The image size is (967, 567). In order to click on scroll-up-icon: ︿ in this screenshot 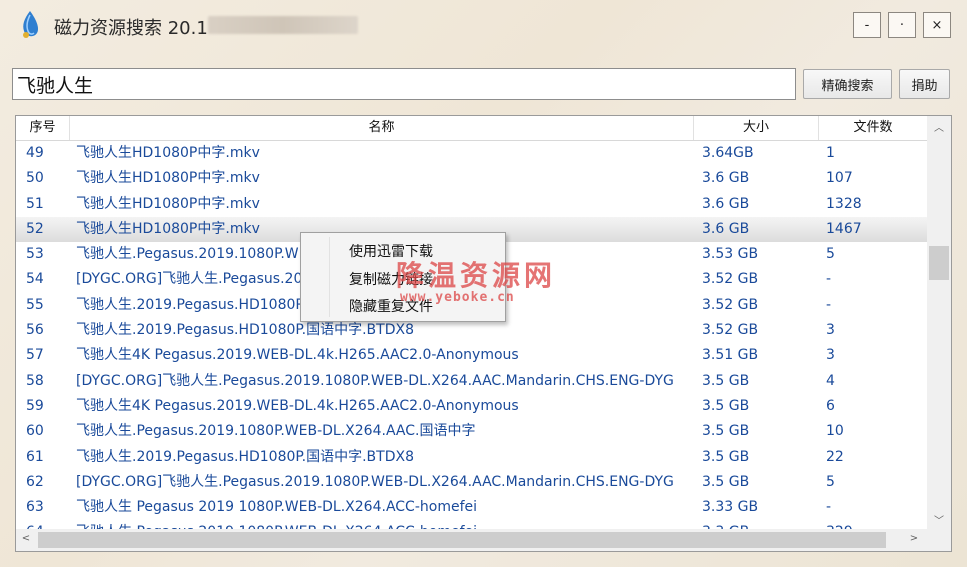, I will do `click(939, 126)`.